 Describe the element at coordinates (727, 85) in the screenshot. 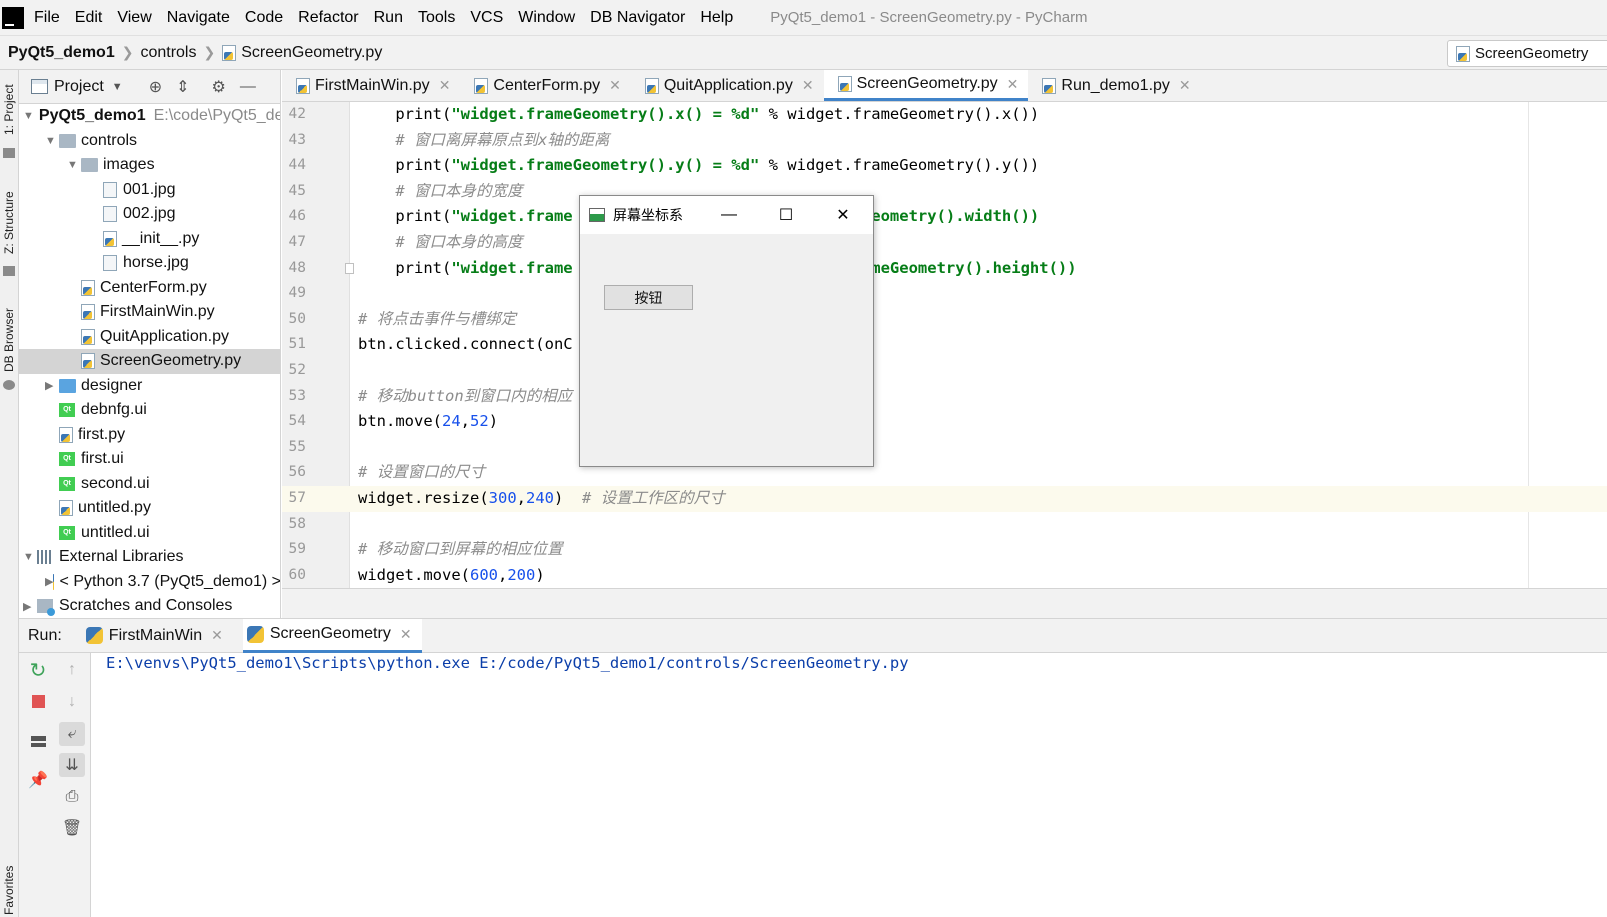

I see `editor-tab: QuitApplication.py ✕` at that location.